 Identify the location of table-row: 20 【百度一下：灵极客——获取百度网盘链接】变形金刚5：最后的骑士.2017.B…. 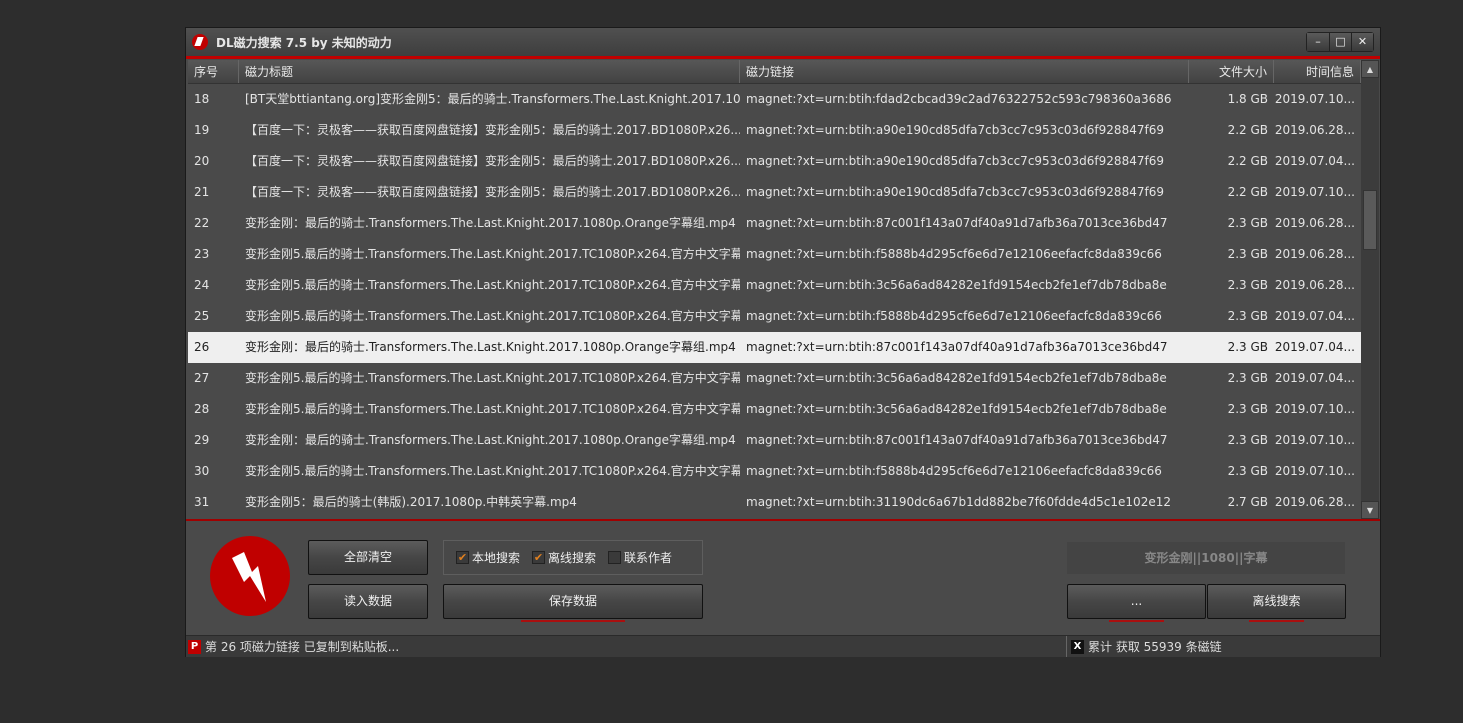
(774, 161).